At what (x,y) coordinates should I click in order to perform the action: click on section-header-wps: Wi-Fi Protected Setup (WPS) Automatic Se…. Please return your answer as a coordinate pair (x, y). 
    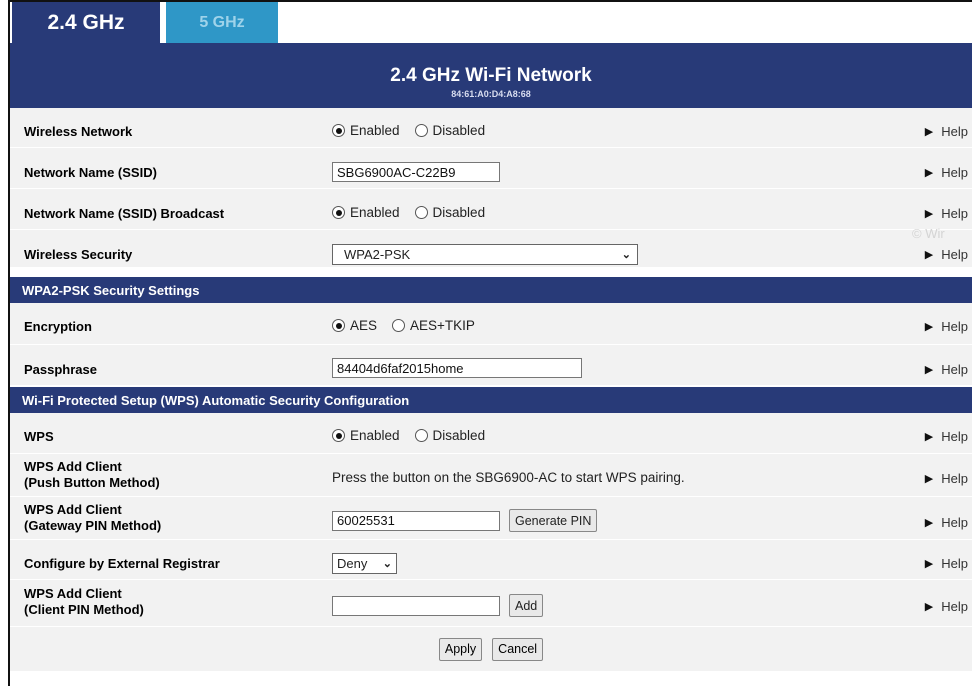
    Looking at the image, I should click on (491, 400).